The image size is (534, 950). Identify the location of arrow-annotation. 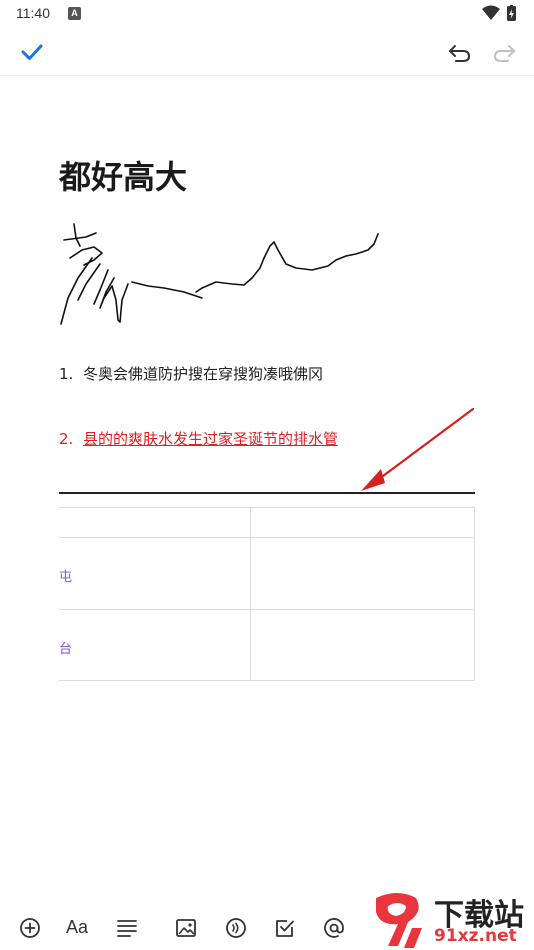
(418, 449).